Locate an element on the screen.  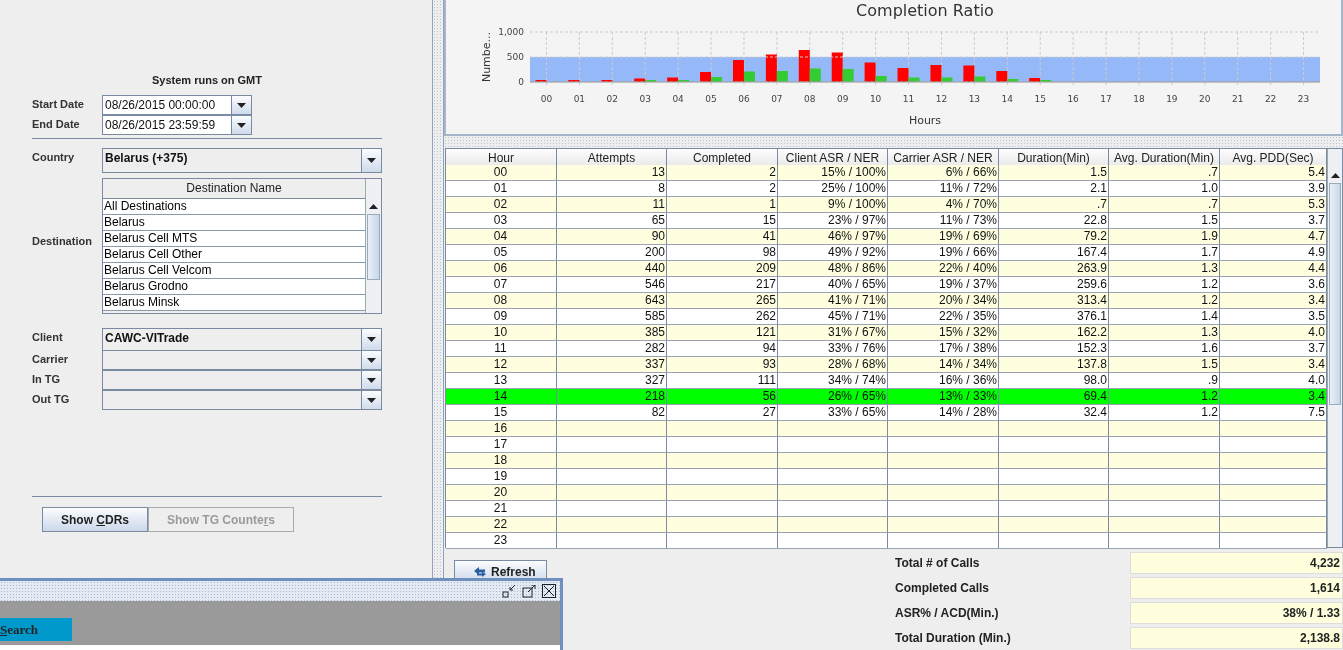
table-cell: 23% / 97% is located at coordinates (833, 221).